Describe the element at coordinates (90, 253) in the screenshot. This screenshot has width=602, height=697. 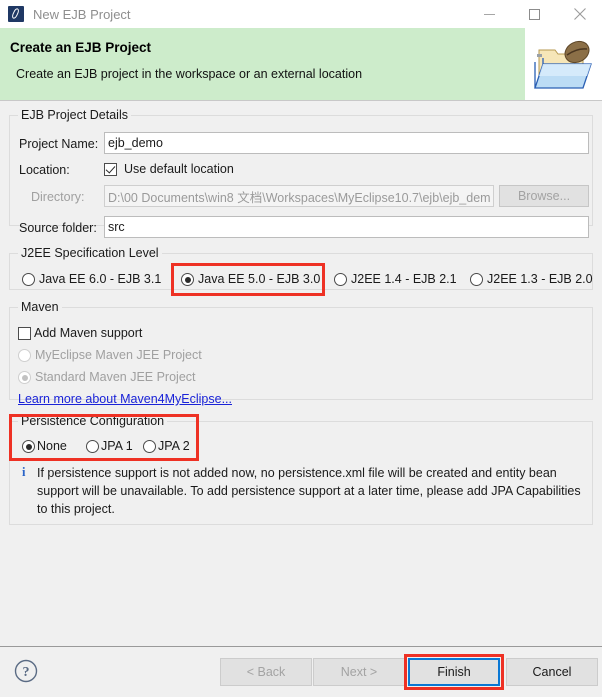
I see `j2ee-specification-level-legend: J2EE Specification Level` at that location.